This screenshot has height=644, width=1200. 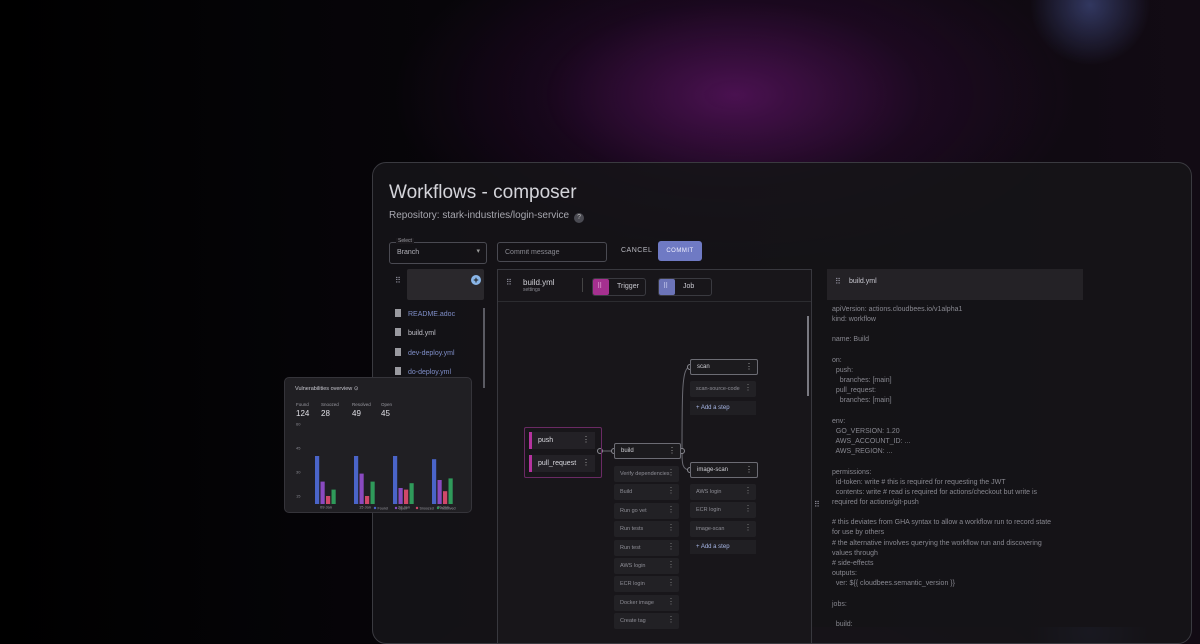 I want to click on job-name: build, so click(x=627, y=451).